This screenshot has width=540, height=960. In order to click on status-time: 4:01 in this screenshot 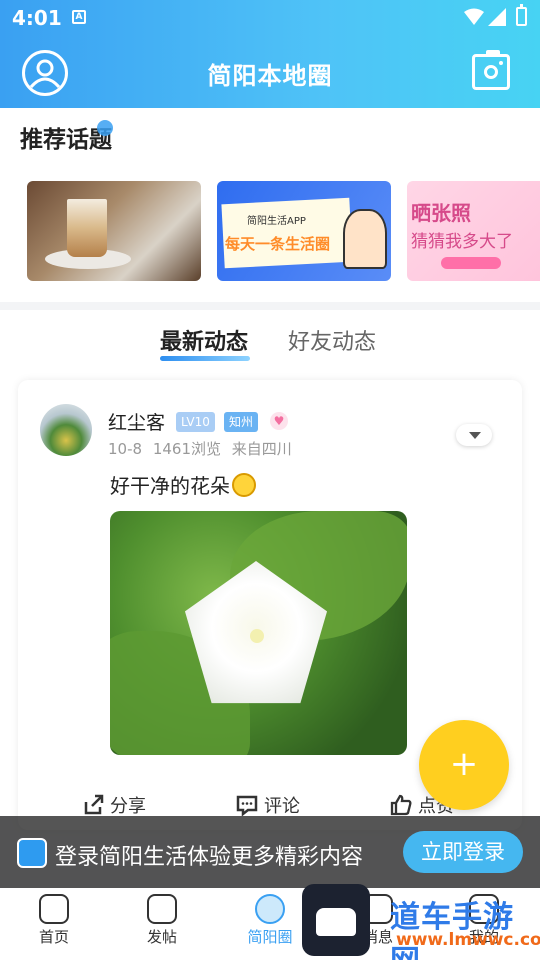, I will do `click(37, 18)`.